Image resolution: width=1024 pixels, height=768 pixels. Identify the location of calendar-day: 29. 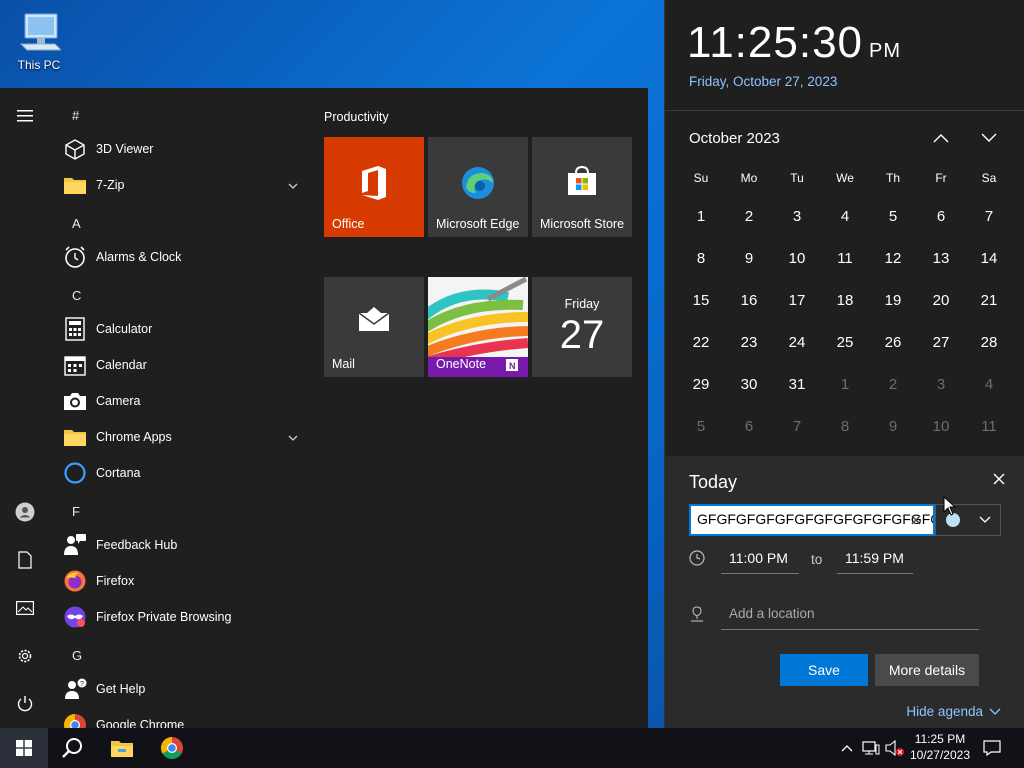
(701, 384).